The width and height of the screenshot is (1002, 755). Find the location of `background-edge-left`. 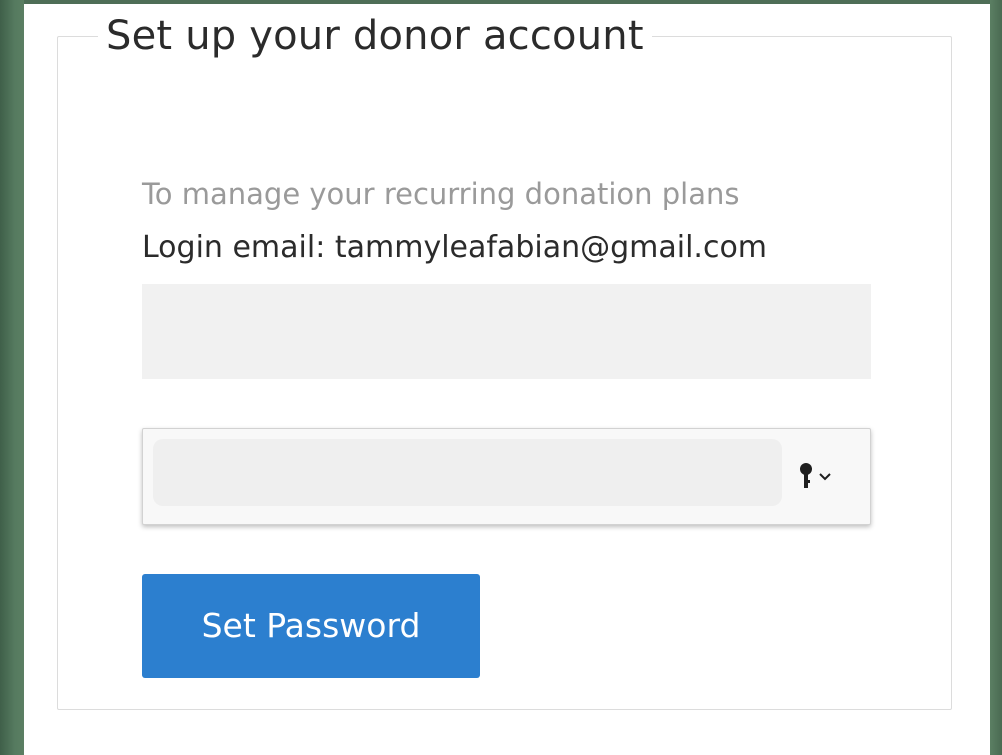

background-edge-left is located at coordinates (12, 377).